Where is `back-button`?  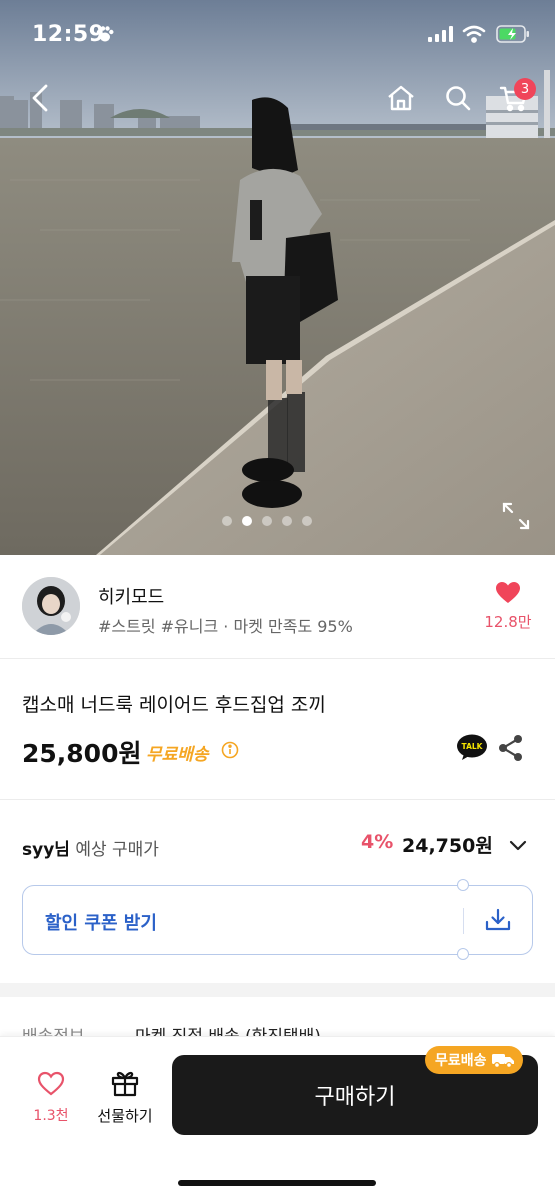 back-button is located at coordinates (40, 98).